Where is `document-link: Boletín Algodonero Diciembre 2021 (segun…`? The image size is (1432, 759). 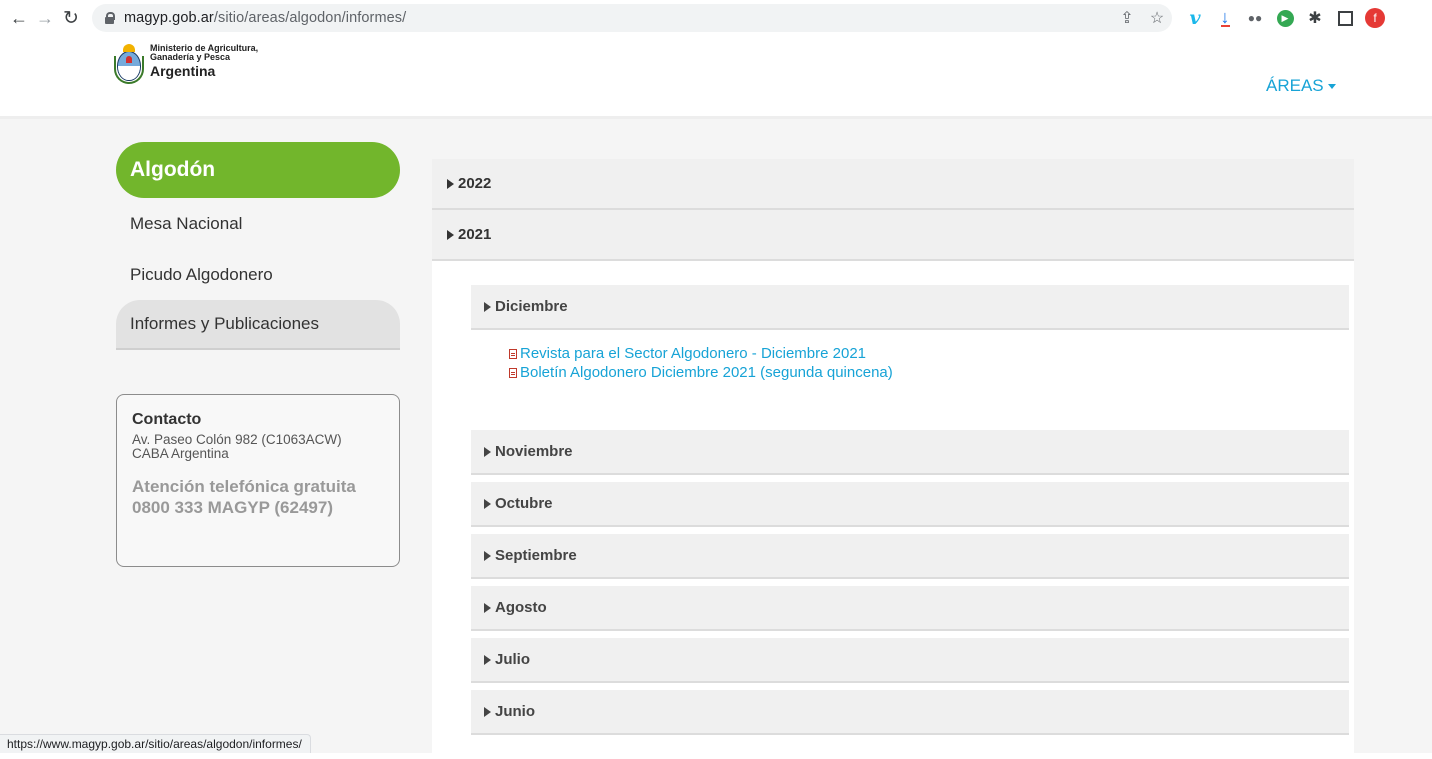 document-link: Boletín Algodonero Diciembre 2021 (segun… is located at coordinates (929, 372).